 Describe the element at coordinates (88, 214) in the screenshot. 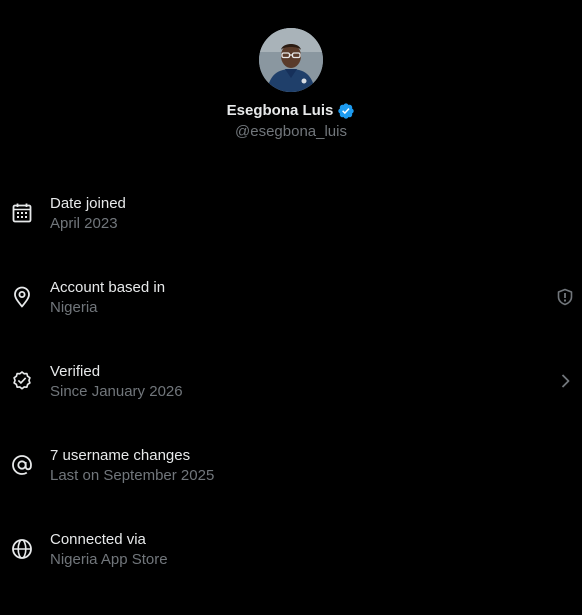

I see `row-text: Date joined April 2023` at that location.